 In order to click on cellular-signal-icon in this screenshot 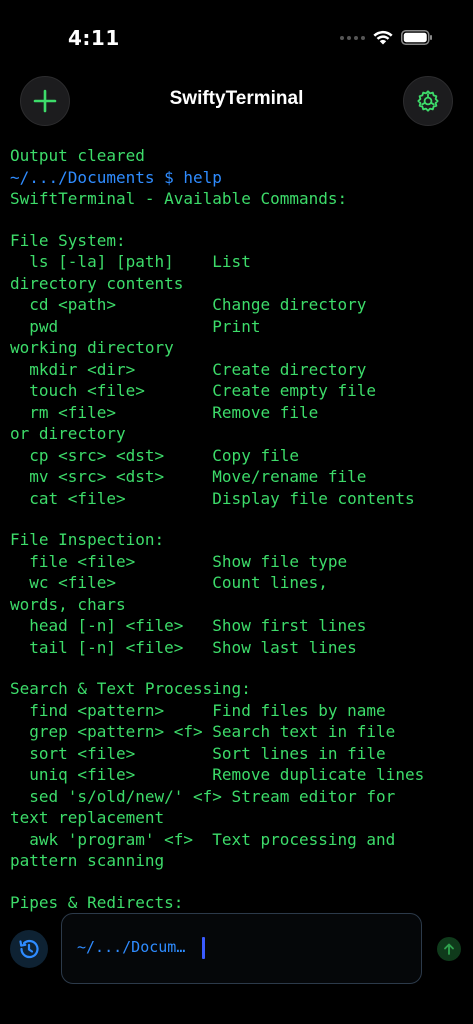, I will do `click(352, 37)`.